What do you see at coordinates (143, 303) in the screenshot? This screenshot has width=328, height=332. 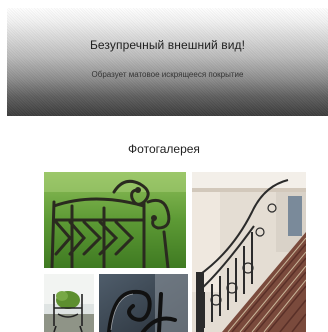 I see `gallery-photo-scrollwork` at bounding box center [143, 303].